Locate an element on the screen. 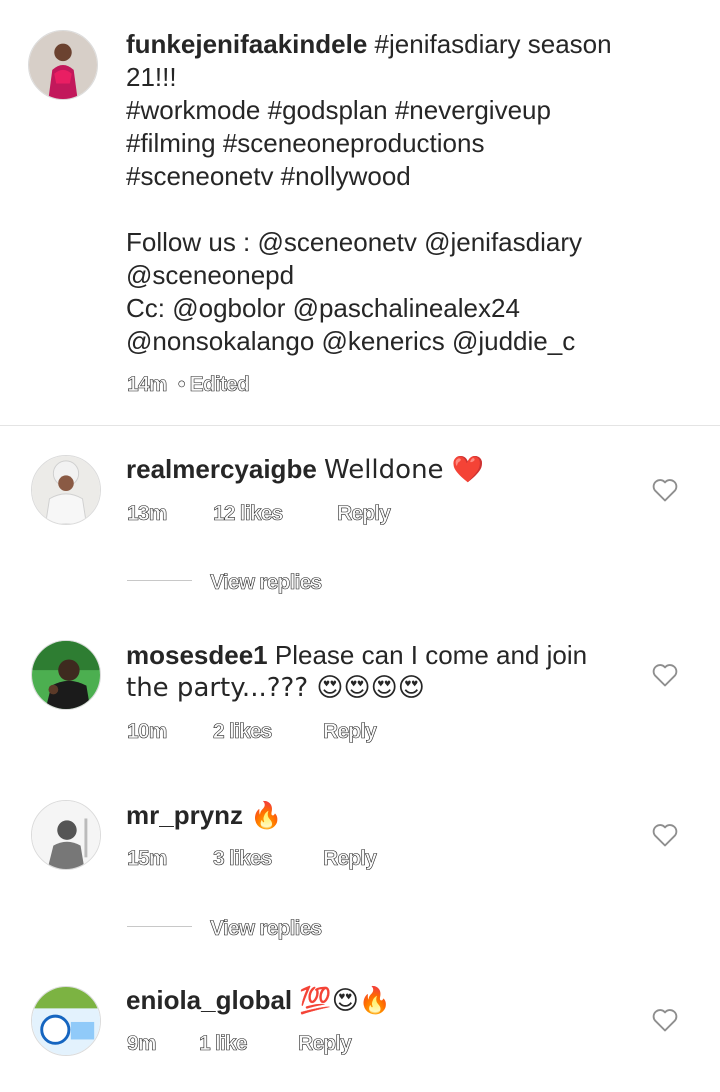  comment-time: 13m is located at coordinates (147, 514).